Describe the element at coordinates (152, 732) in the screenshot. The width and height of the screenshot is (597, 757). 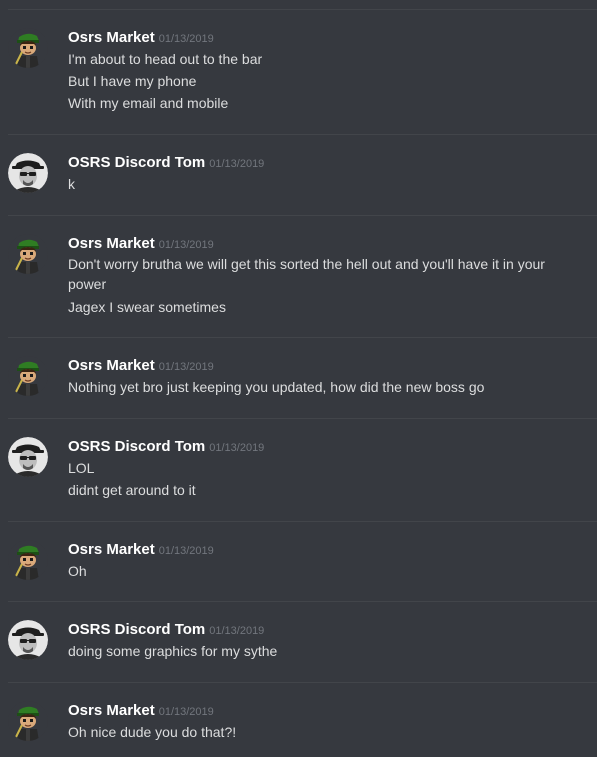
I see `message-line: Oh nice dude you do that?!` at that location.